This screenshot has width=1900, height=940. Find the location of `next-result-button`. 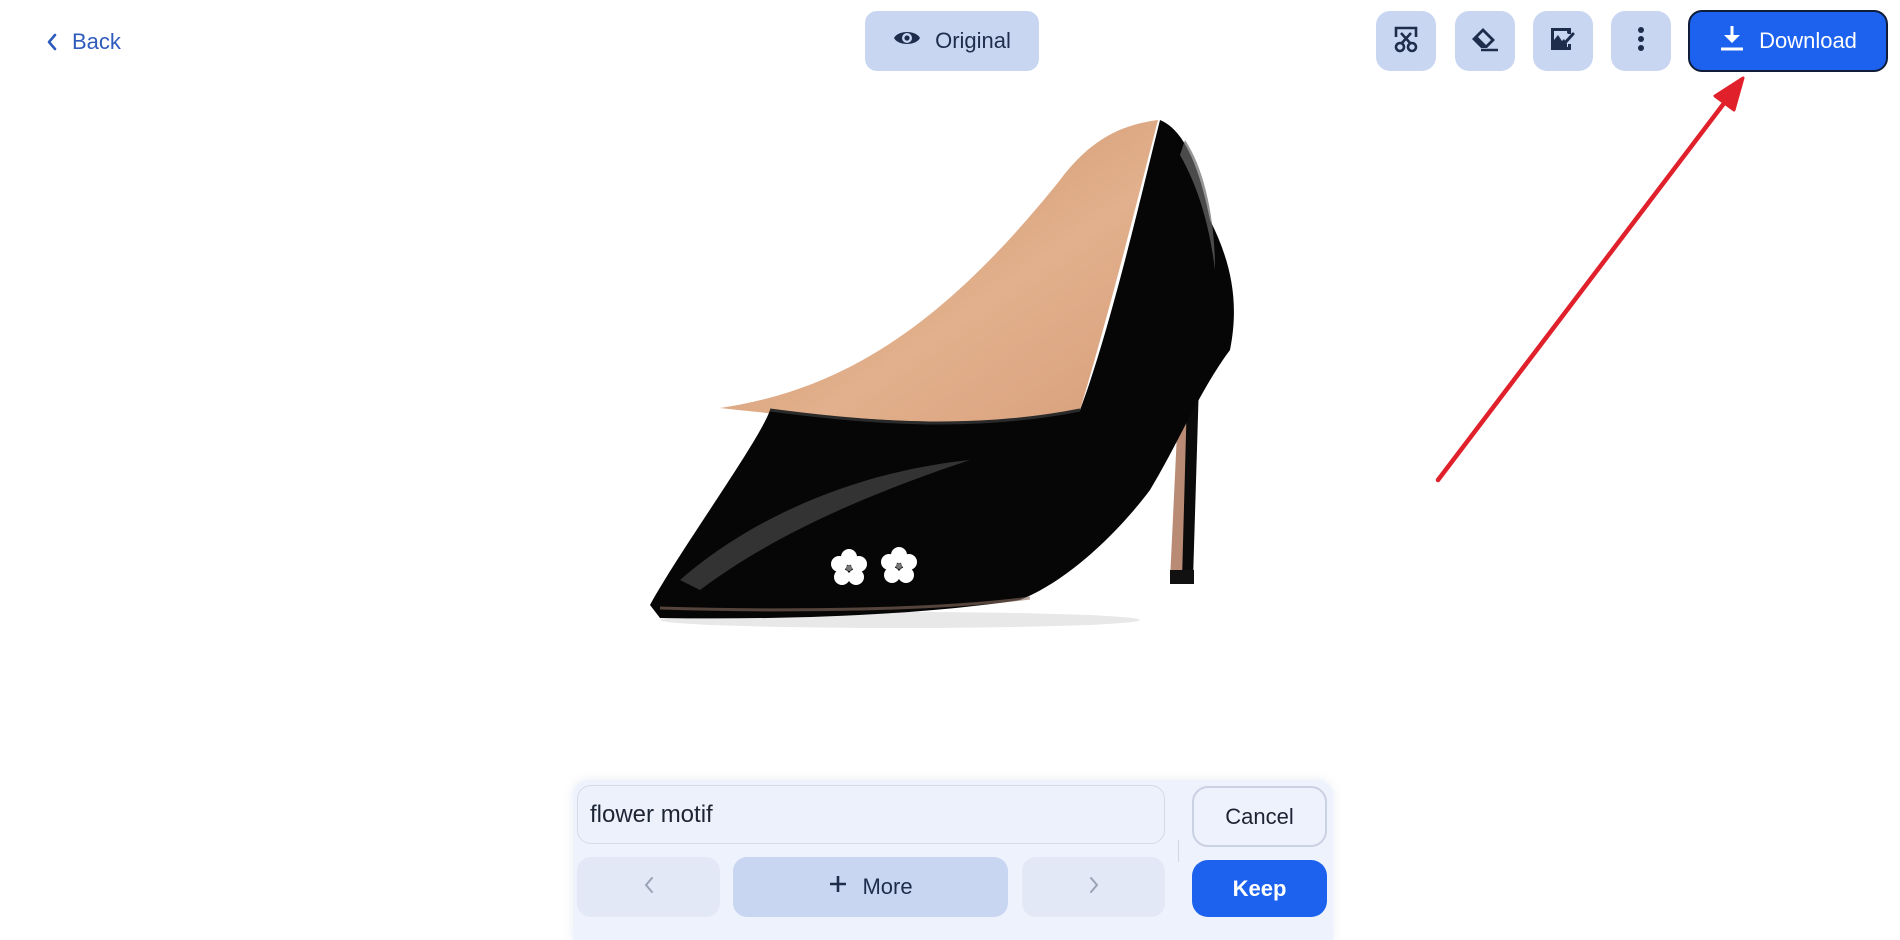

next-result-button is located at coordinates (1093, 887).